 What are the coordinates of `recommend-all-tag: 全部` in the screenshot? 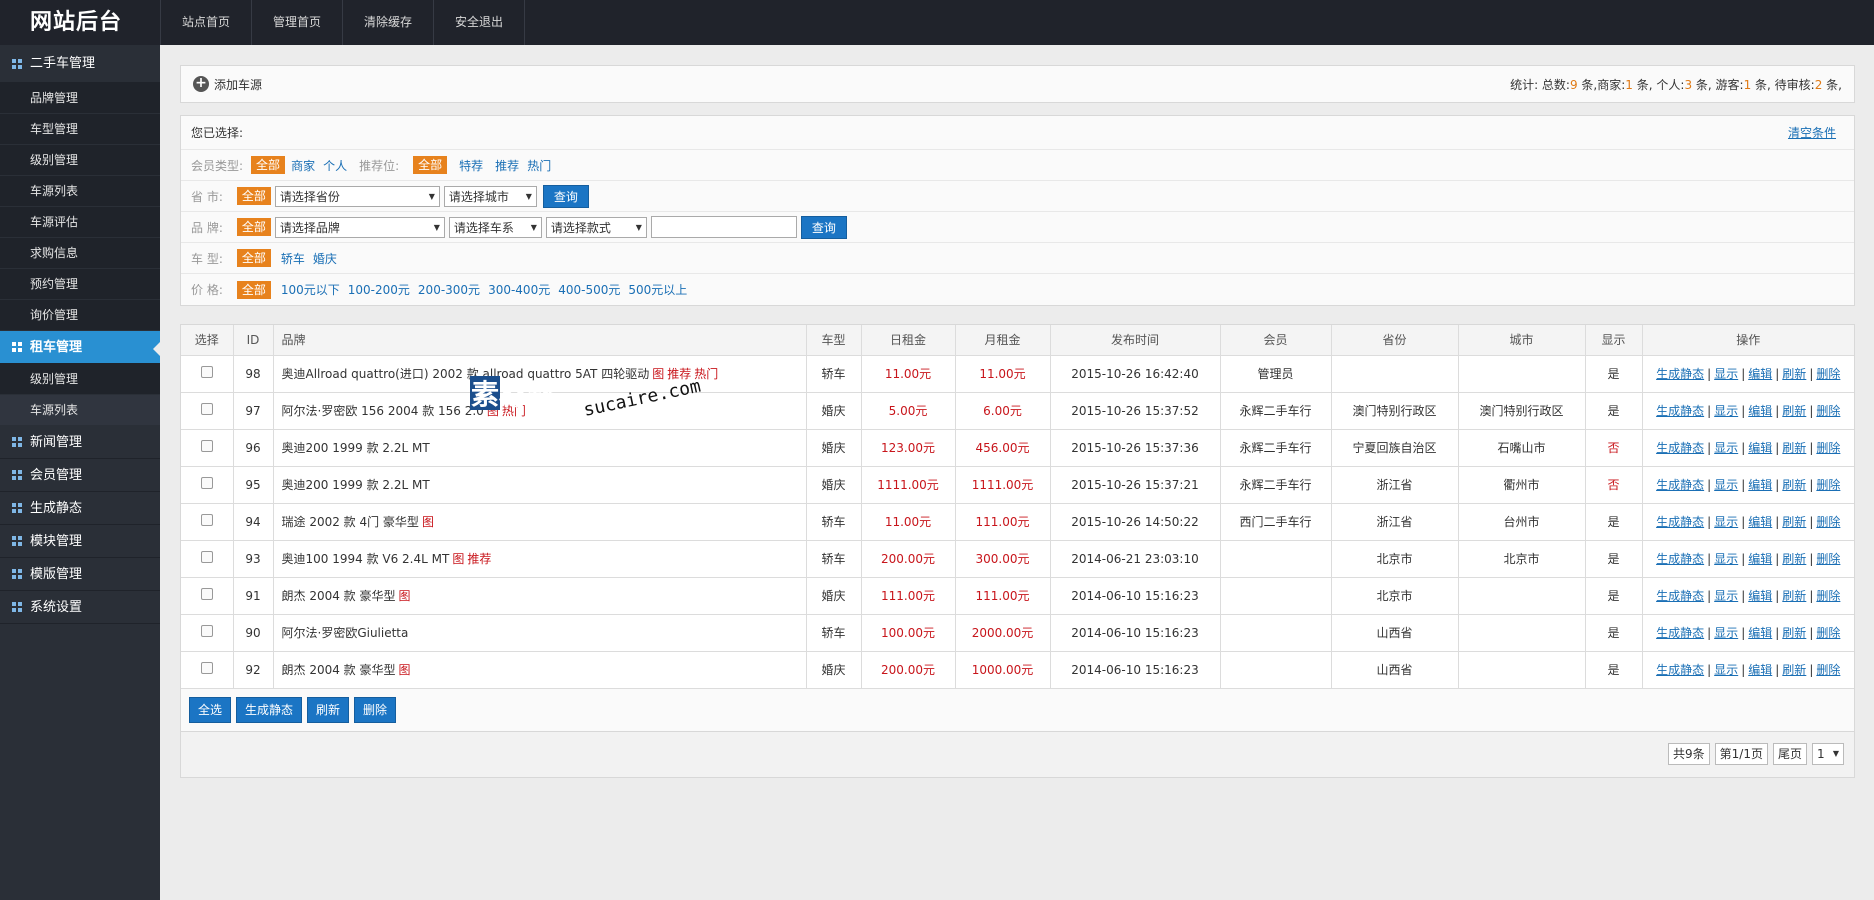 It's located at (430, 165).